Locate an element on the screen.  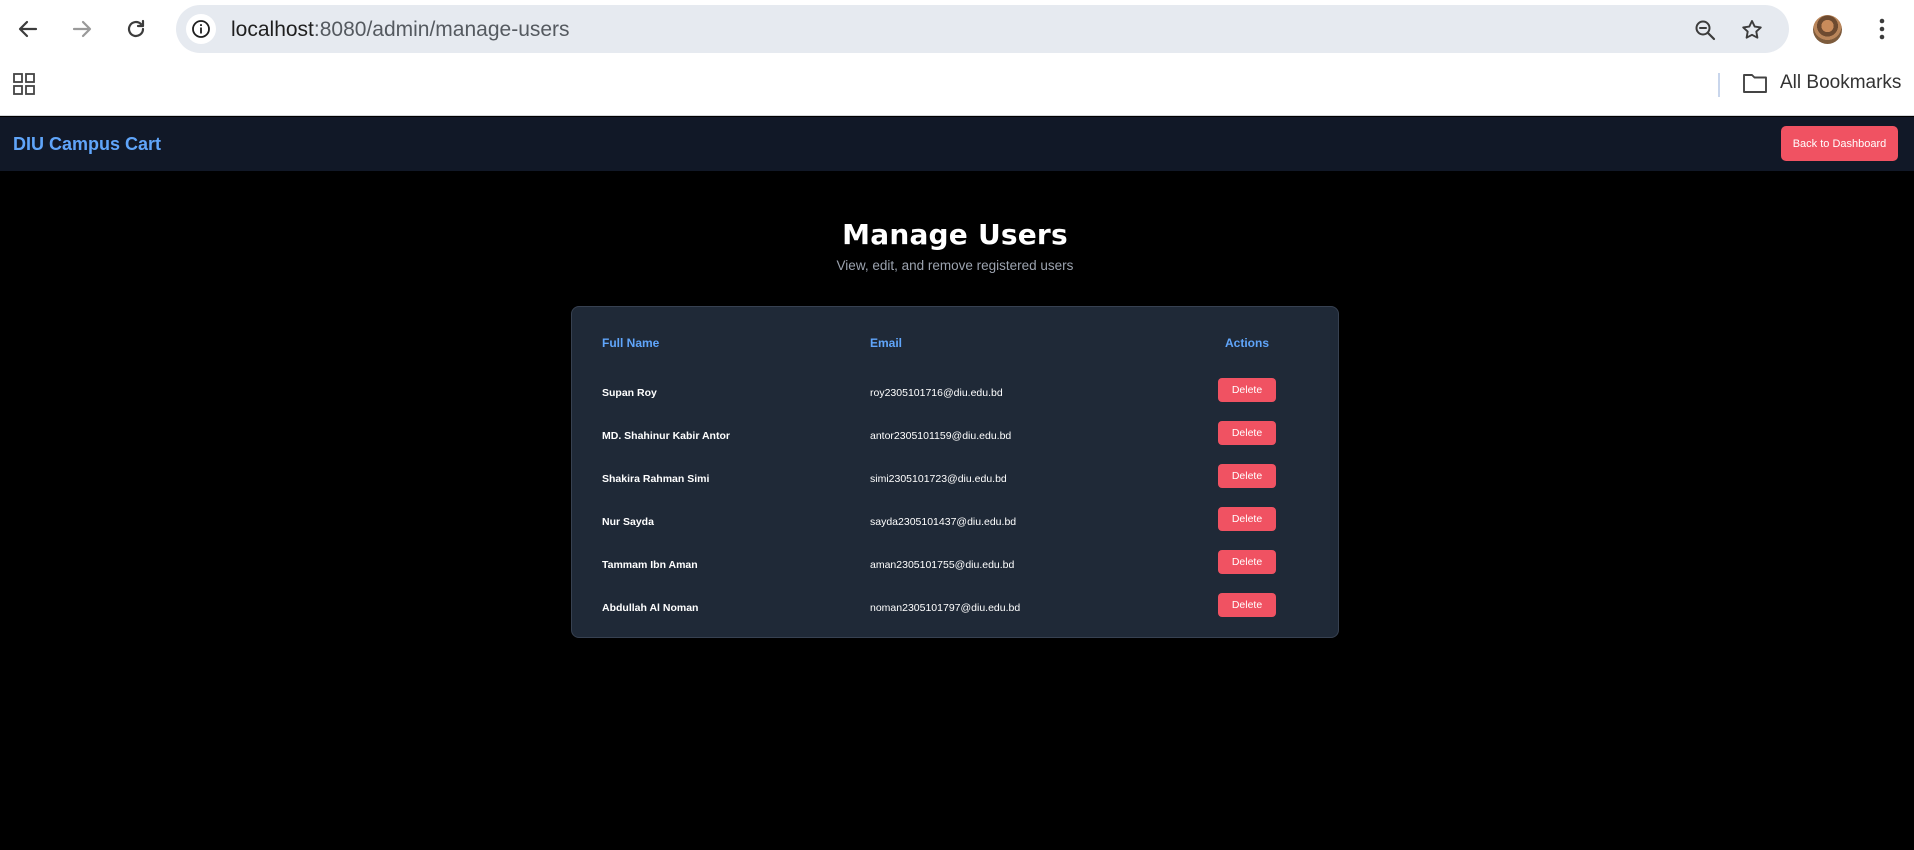
column-header-actions: Actions is located at coordinates (1247, 343).